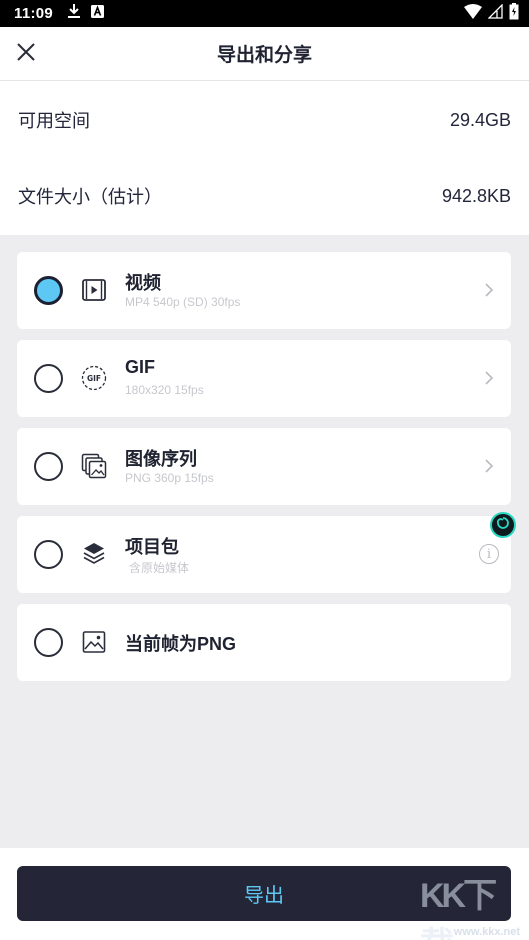  I want to click on image-sequence-icon, so click(94, 466).